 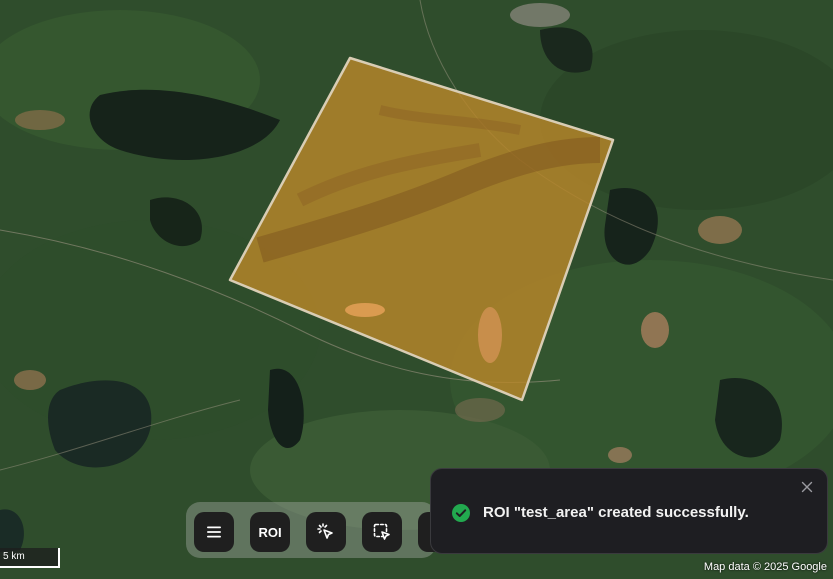 What do you see at coordinates (765, 567) in the screenshot?
I see `map-attribution: Map data © 2025 Google` at bounding box center [765, 567].